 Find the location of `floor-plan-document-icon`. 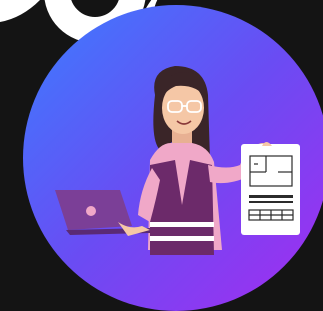

floor-plan-document-icon is located at coordinates (270, 188).